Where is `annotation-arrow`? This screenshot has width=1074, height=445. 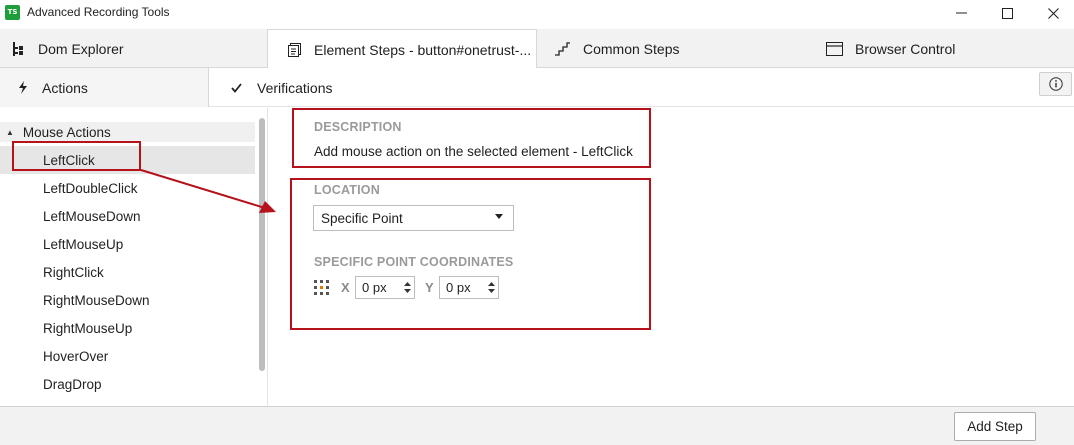
annotation-arrow is located at coordinates (208, 191).